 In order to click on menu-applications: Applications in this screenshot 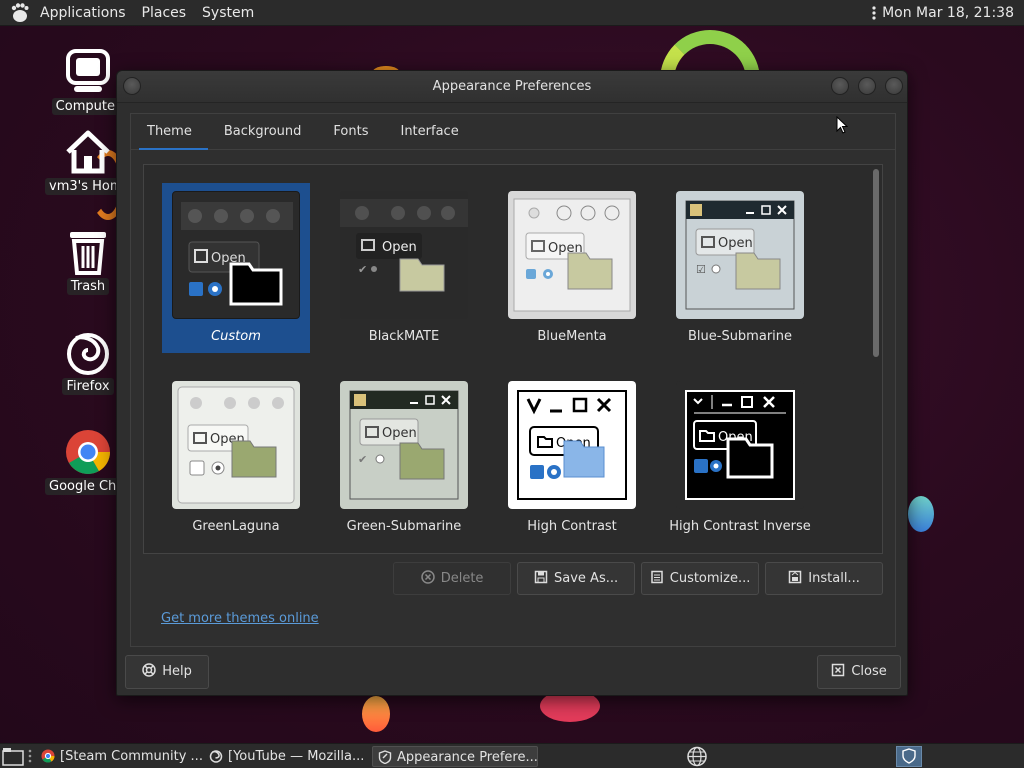, I will do `click(83, 13)`.